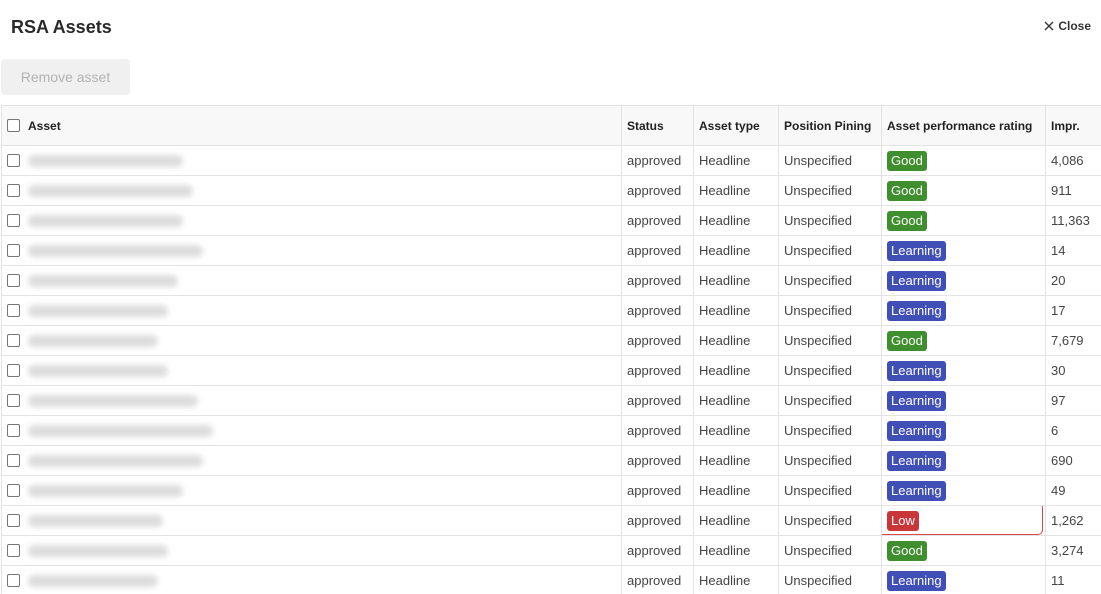  I want to click on column-header-status: Status, so click(657, 125).